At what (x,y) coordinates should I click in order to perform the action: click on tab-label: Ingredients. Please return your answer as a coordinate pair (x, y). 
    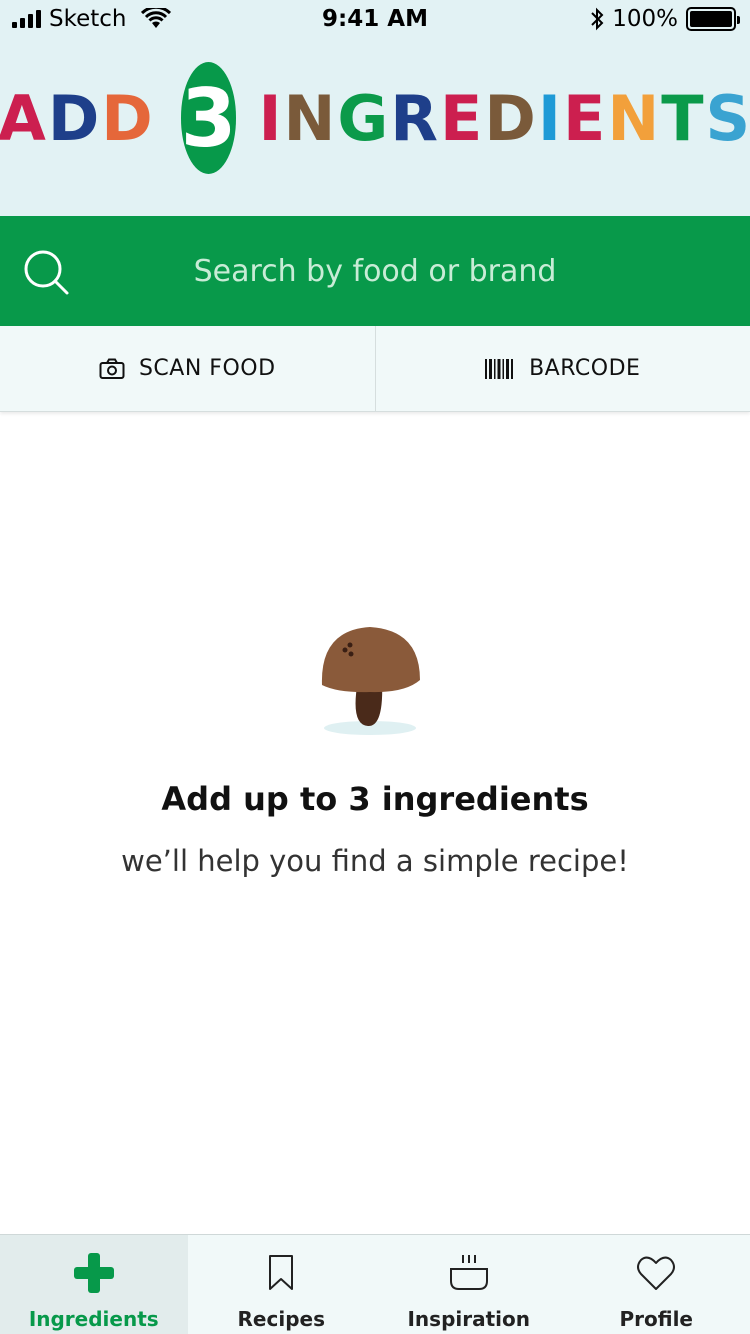
    Looking at the image, I should click on (93, 1319).